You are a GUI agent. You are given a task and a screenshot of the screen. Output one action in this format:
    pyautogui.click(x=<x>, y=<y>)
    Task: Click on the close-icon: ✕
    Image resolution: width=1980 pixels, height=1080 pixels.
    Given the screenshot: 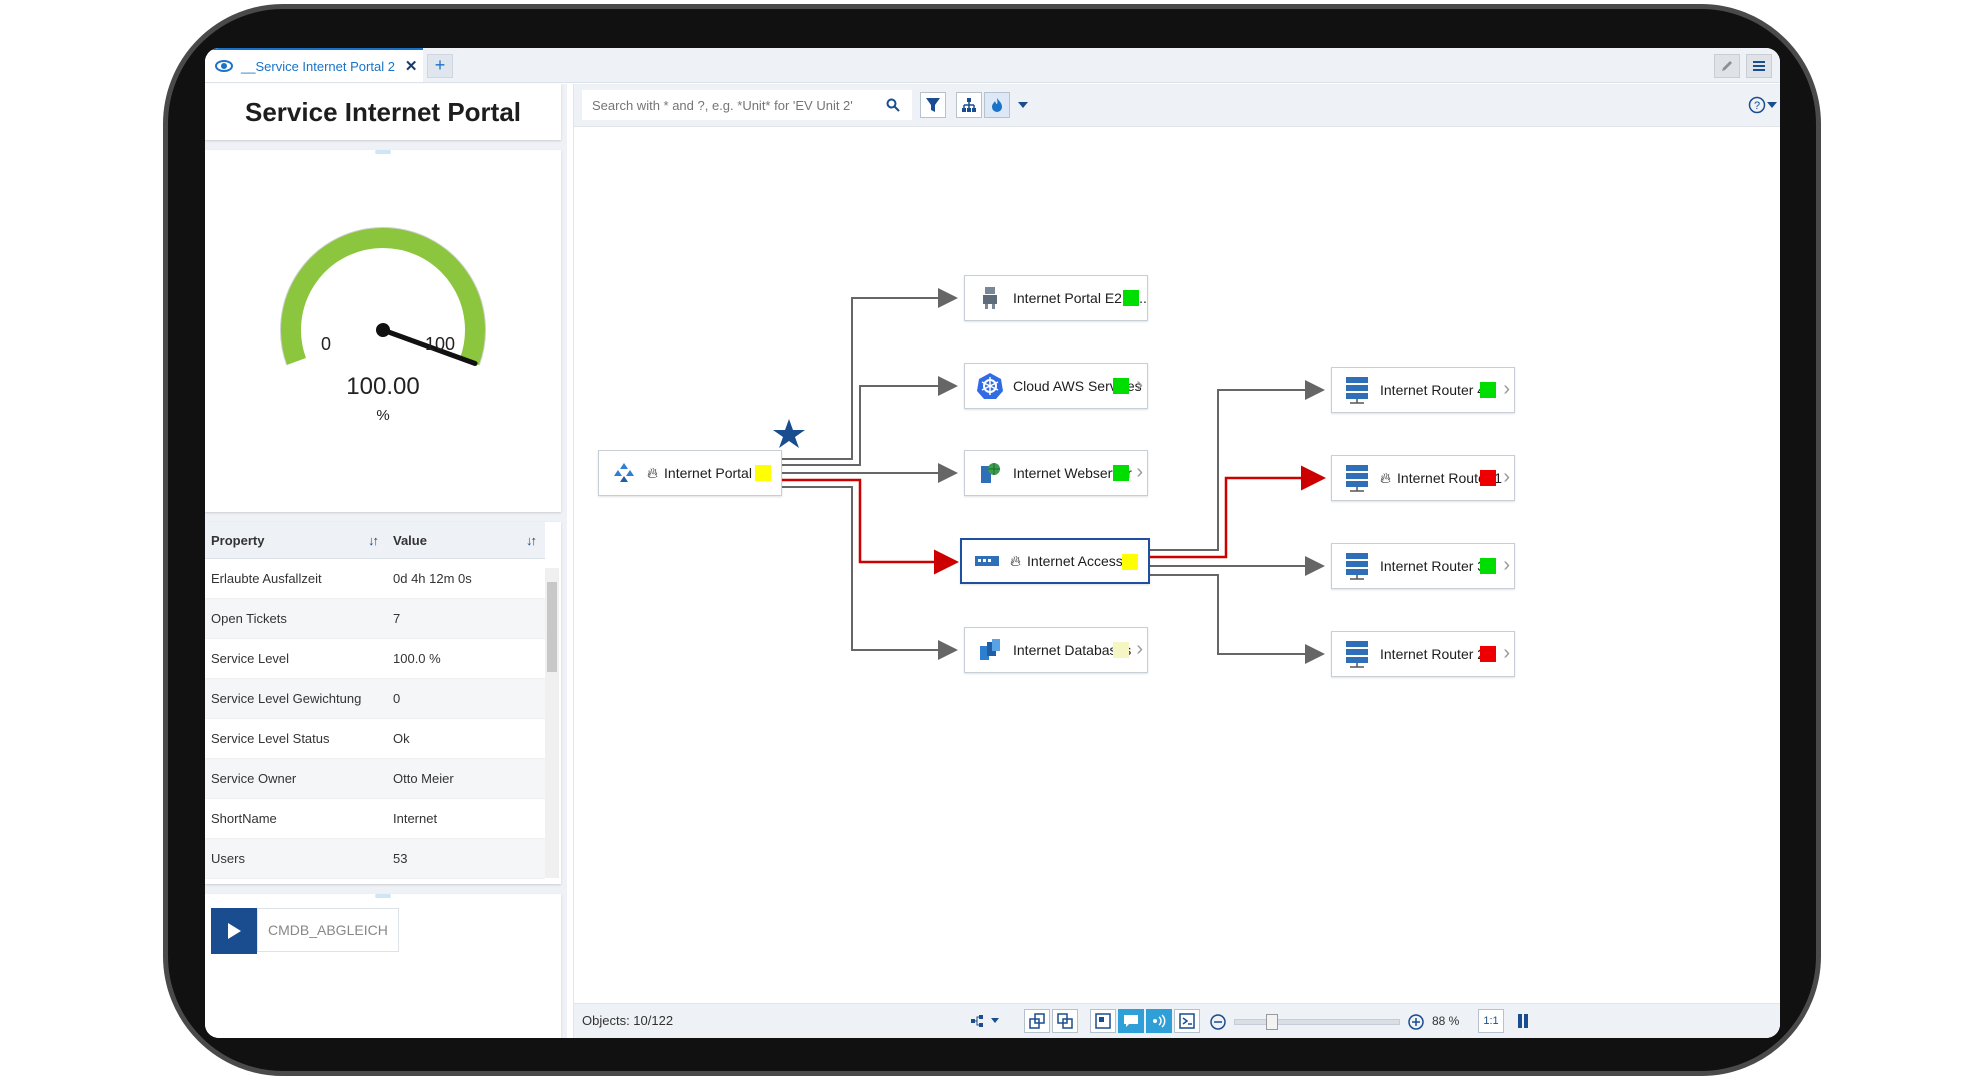 What is the action you would take?
    pyautogui.click(x=411, y=66)
    